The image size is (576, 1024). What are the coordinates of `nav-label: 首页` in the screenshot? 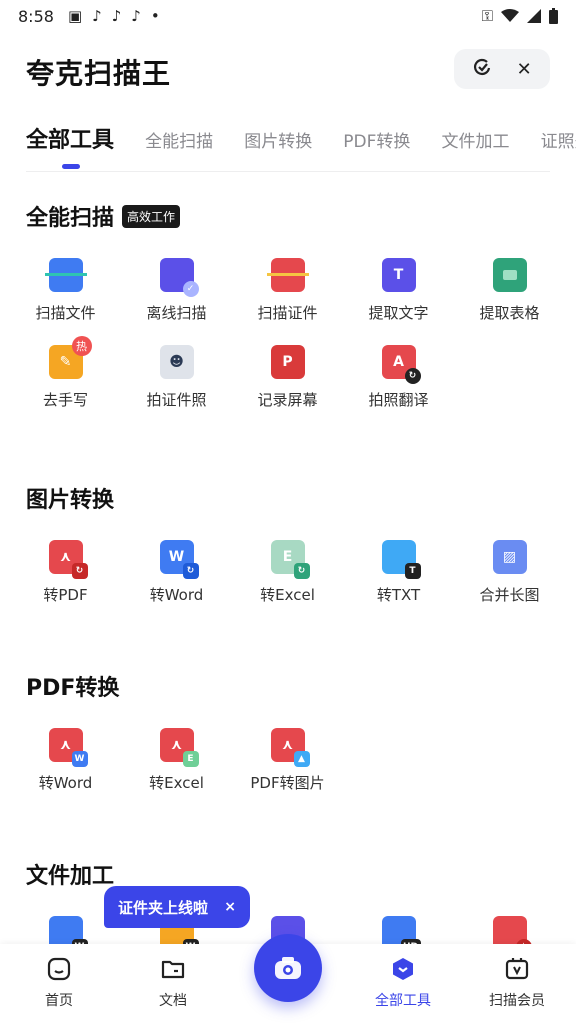 It's located at (59, 1001).